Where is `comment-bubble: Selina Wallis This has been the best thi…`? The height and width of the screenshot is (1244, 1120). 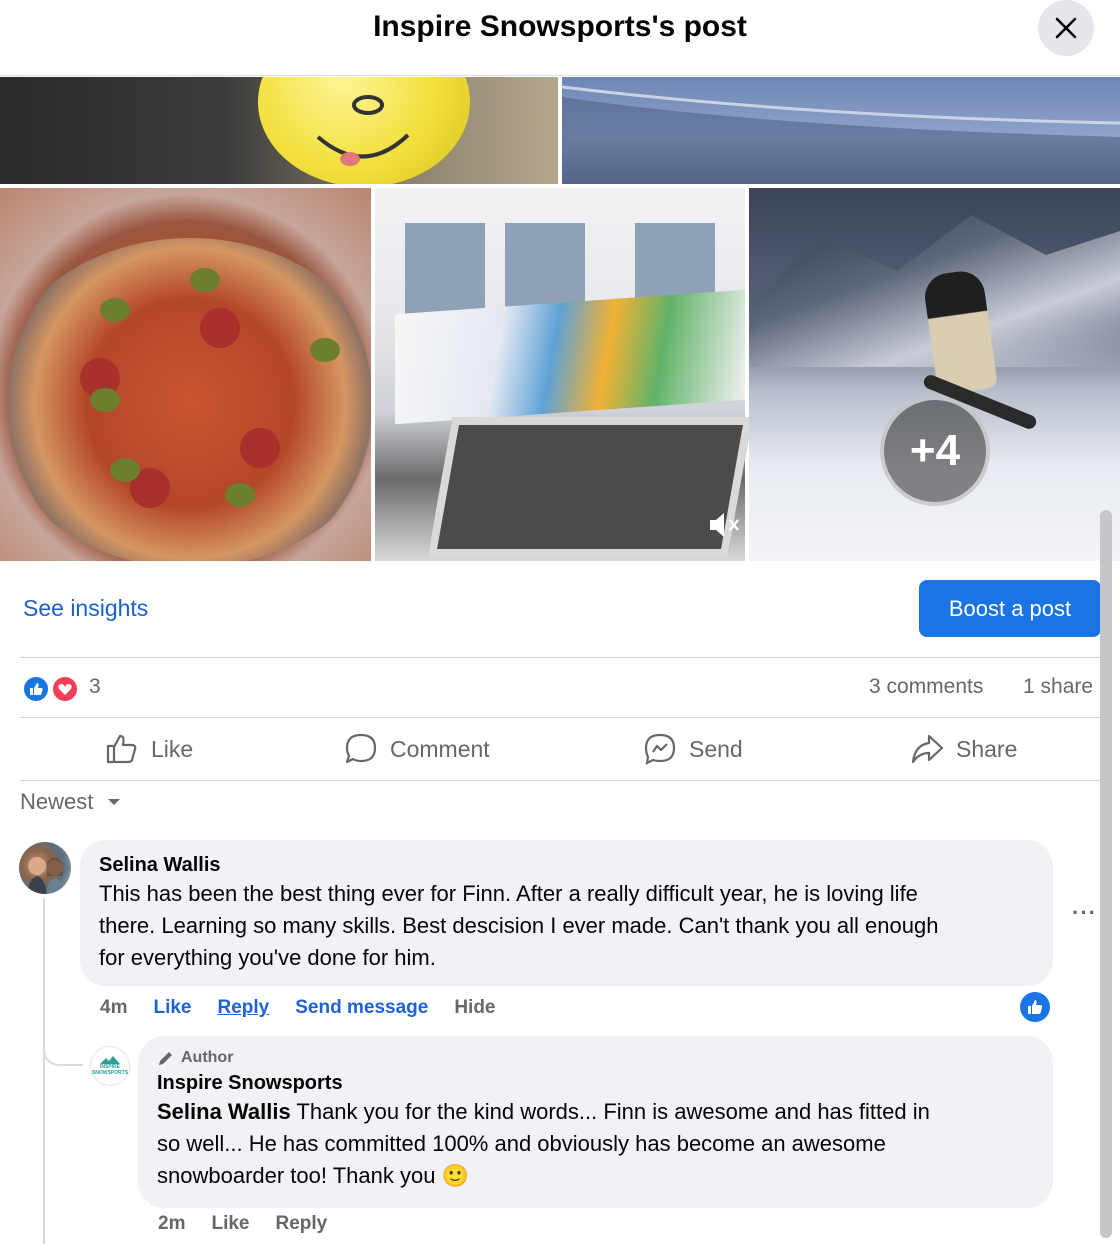 comment-bubble: Selina Wallis This has been the best thi… is located at coordinates (566, 913).